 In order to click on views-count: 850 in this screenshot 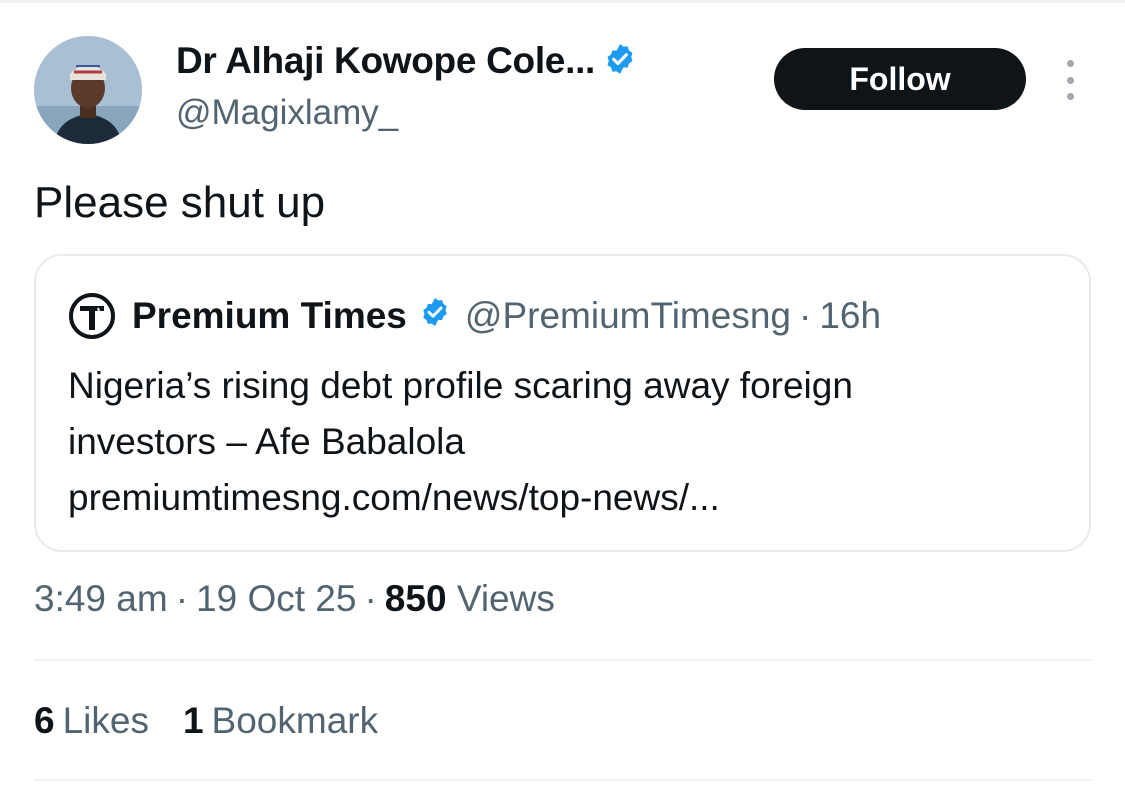, I will do `click(415, 598)`.